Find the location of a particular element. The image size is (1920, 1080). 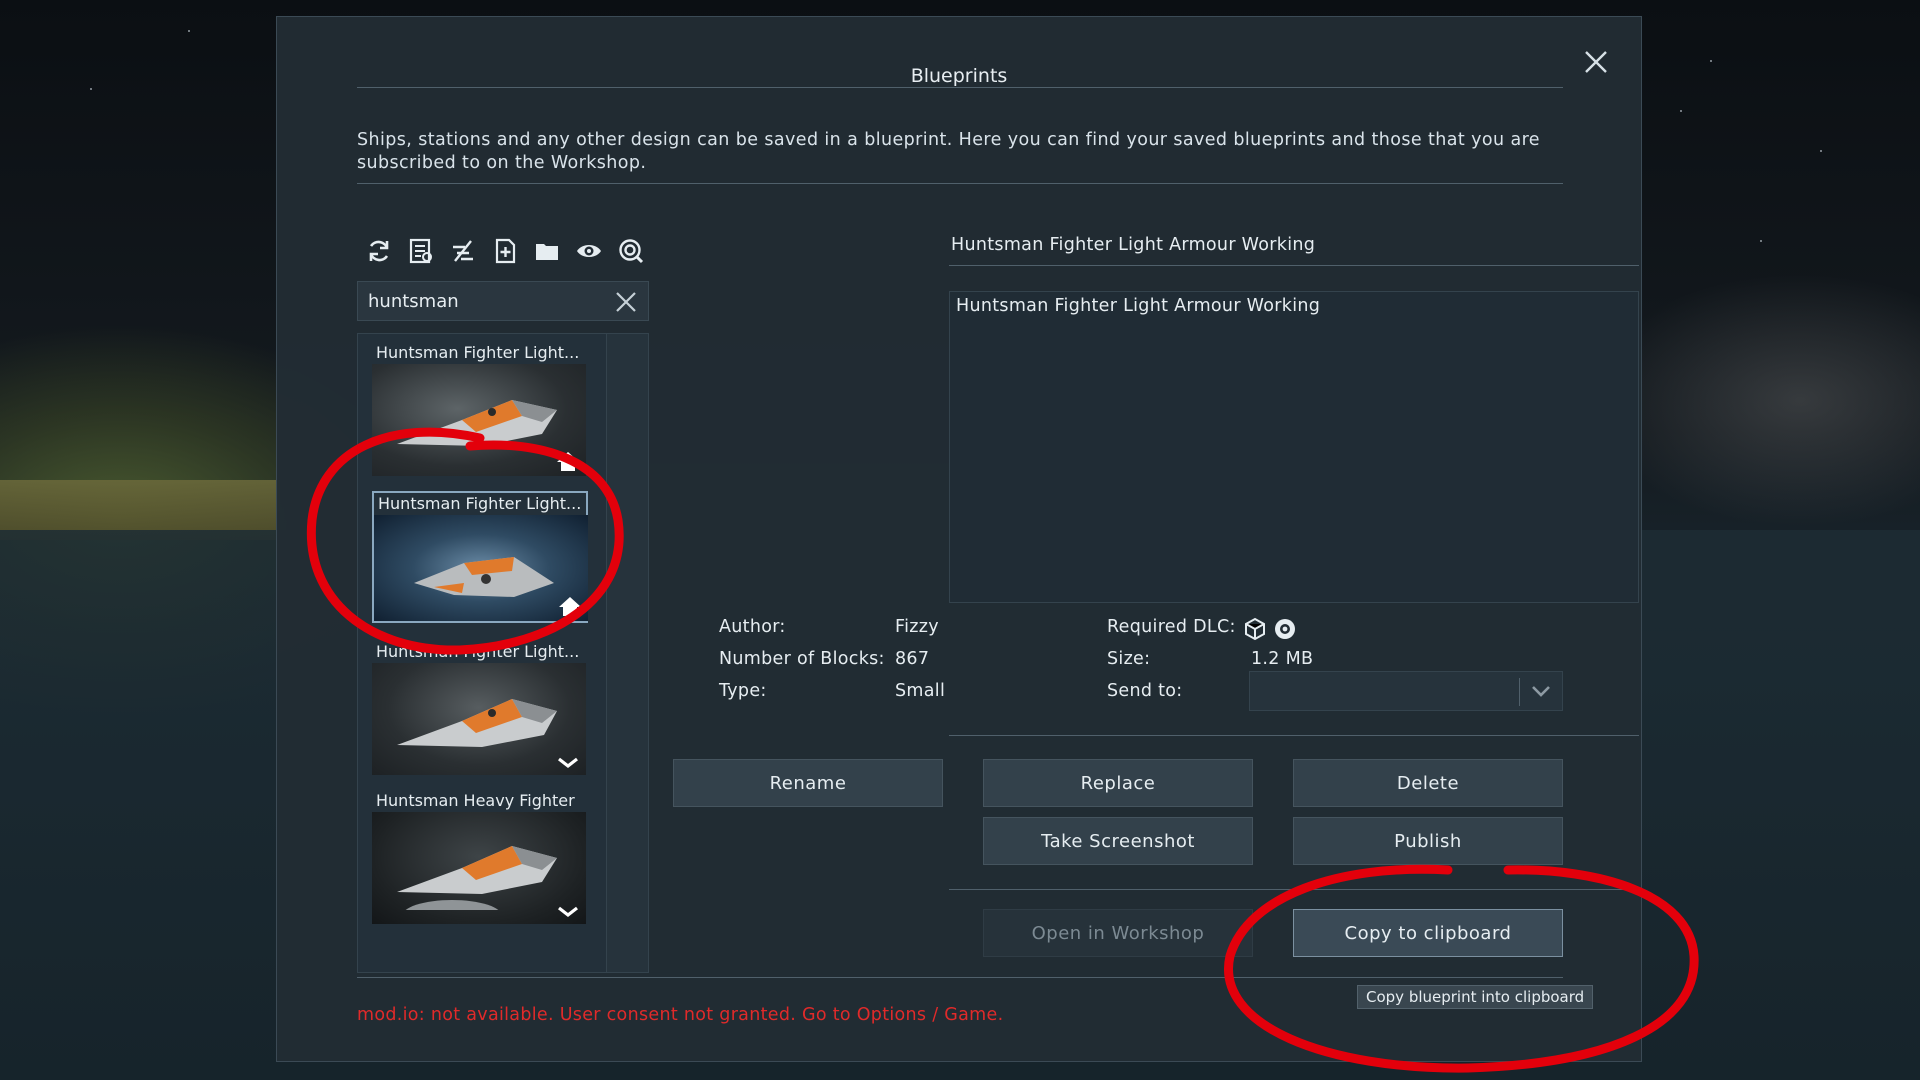

filter-blueprint-button is located at coordinates (421, 251).